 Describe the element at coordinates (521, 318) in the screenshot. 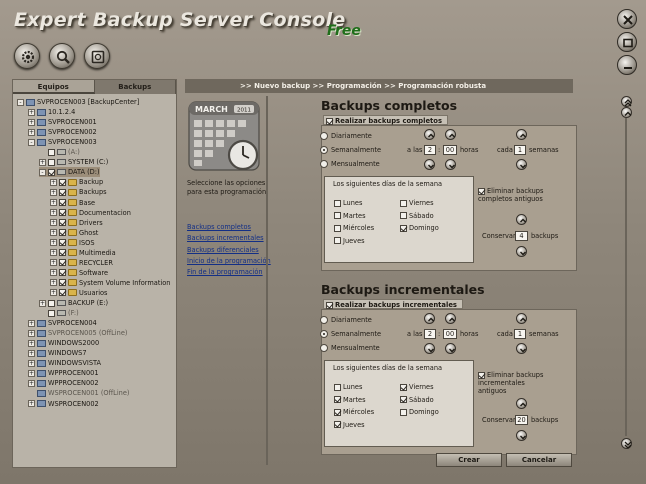

I see `incr-every-up` at that location.